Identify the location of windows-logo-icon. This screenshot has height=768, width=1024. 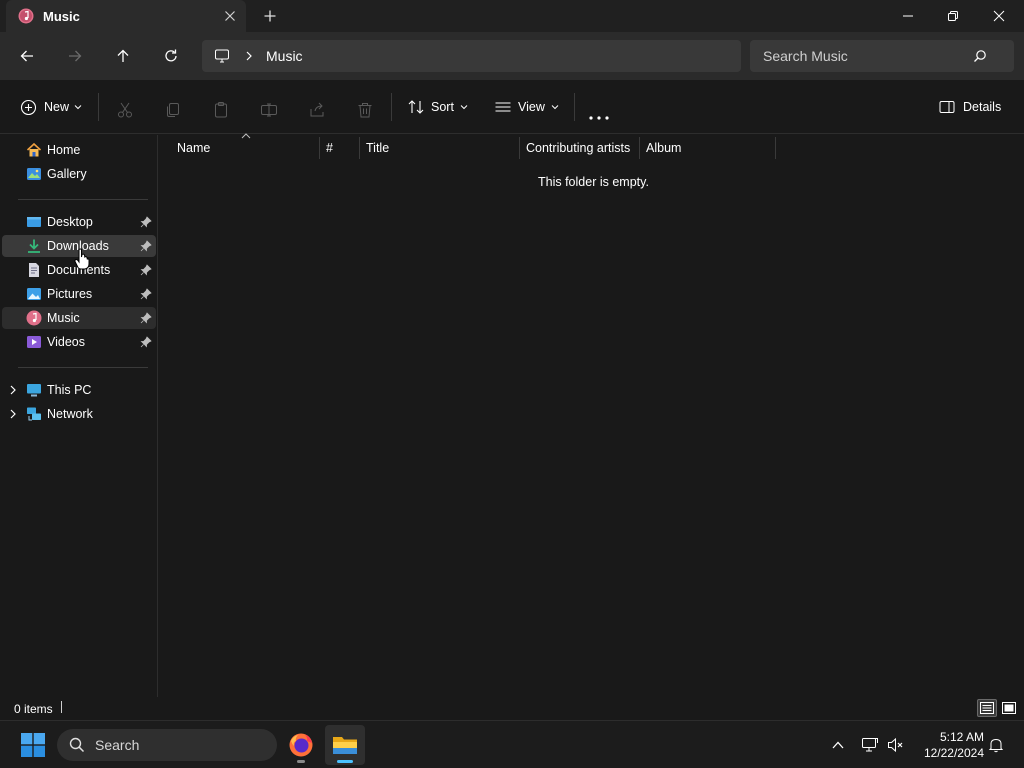
(33, 745).